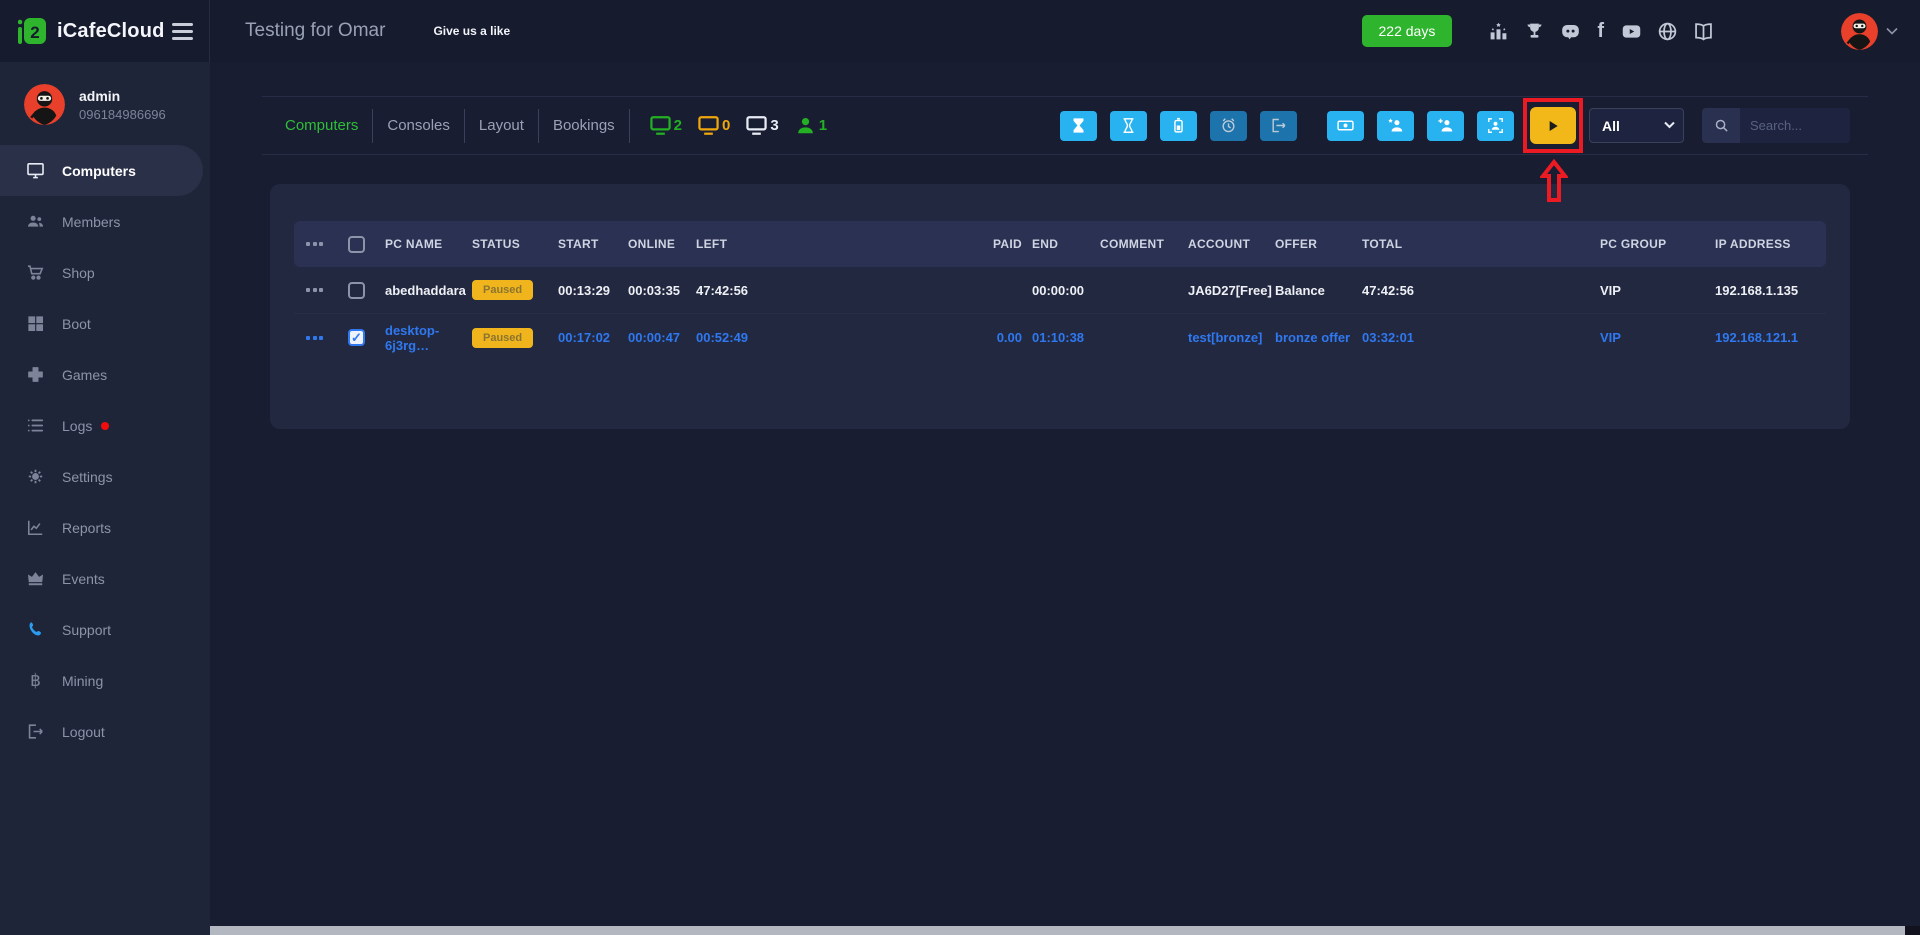 Image resolution: width=1920 pixels, height=935 pixels. Describe the element at coordinates (515, 244) in the screenshot. I see `header-status: STATUS` at that location.